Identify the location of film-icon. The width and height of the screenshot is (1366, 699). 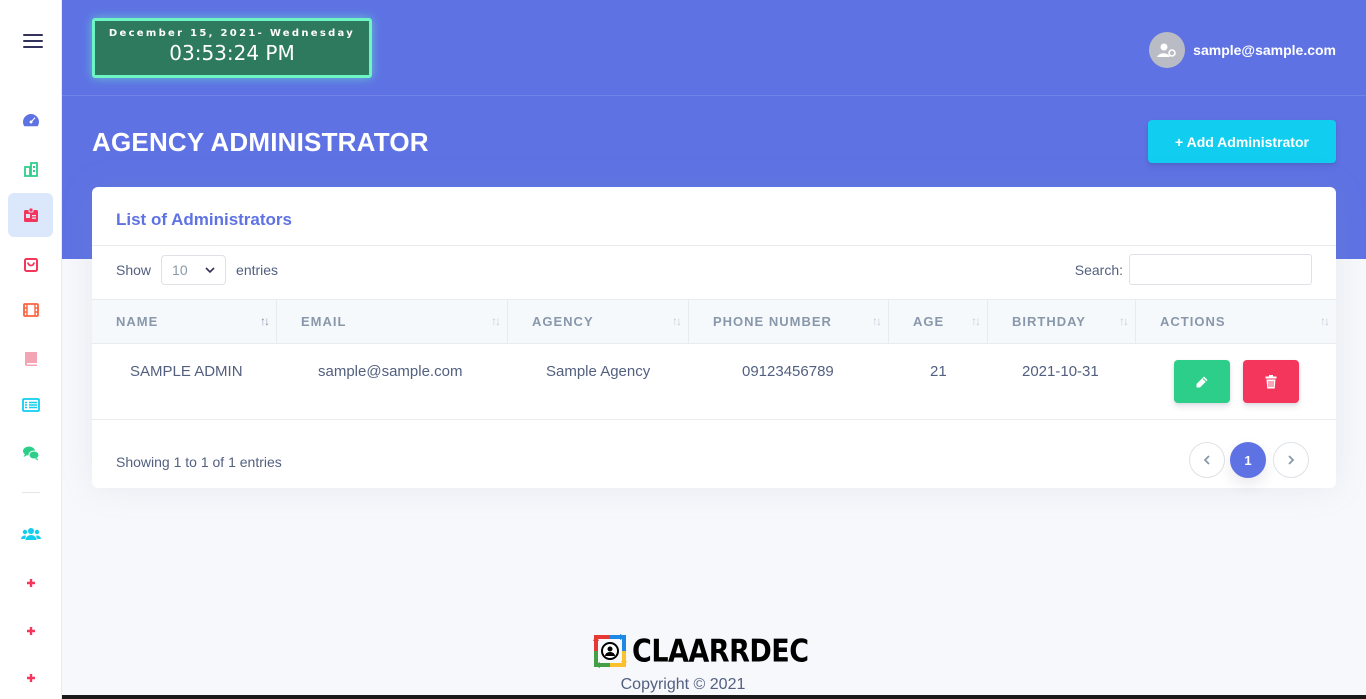
(30, 310).